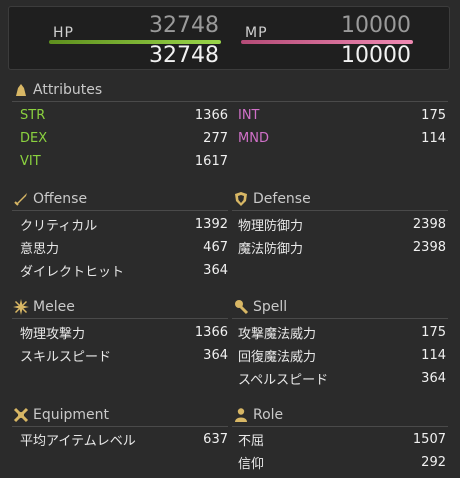 Image resolution: width=460 pixels, height=478 pixels. I want to click on equipment-header: Equipment, so click(60, 415).